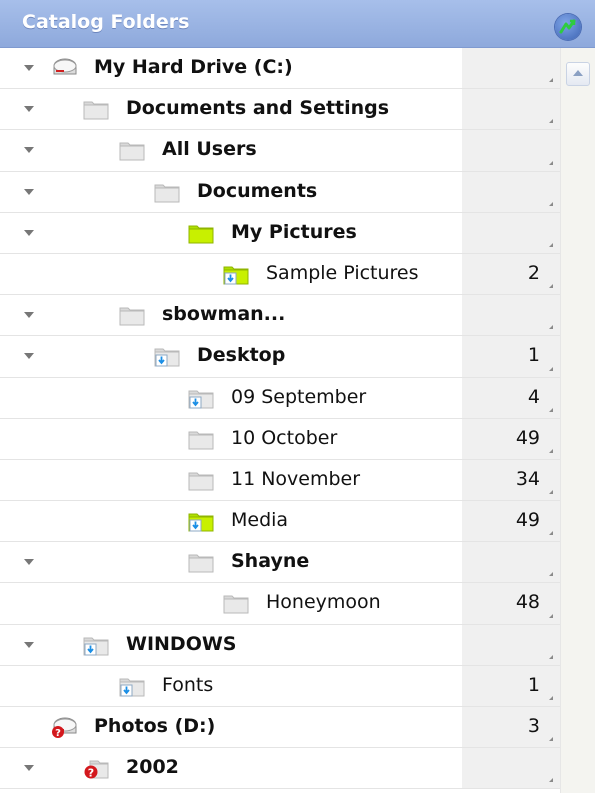 This screenshot has width=595, height=793. Describe the element at coordinates (181, 643) in the screenshot. I see `folder-label: WINDOWS` at that location.